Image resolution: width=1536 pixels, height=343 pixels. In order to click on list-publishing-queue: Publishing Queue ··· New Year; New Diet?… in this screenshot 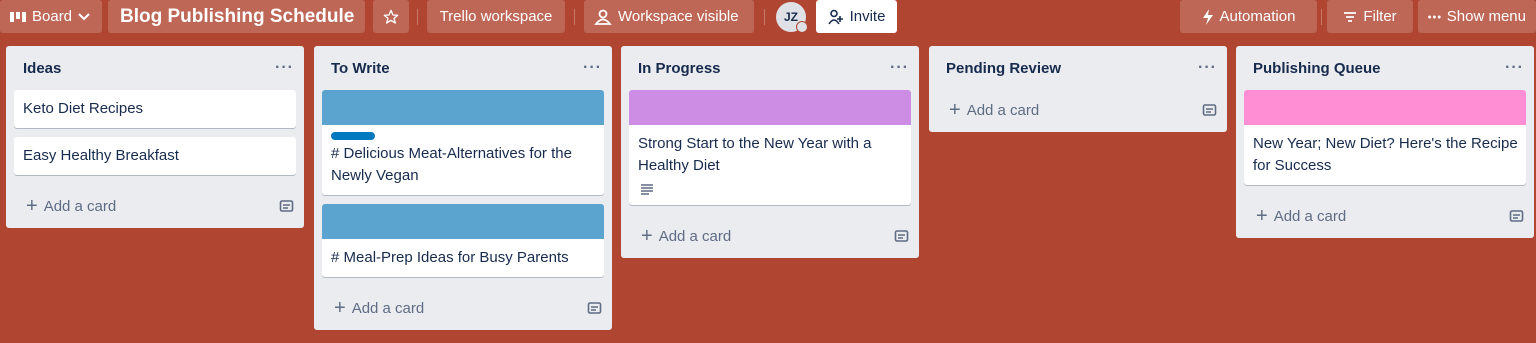, I will do `click(1385, 142)`.